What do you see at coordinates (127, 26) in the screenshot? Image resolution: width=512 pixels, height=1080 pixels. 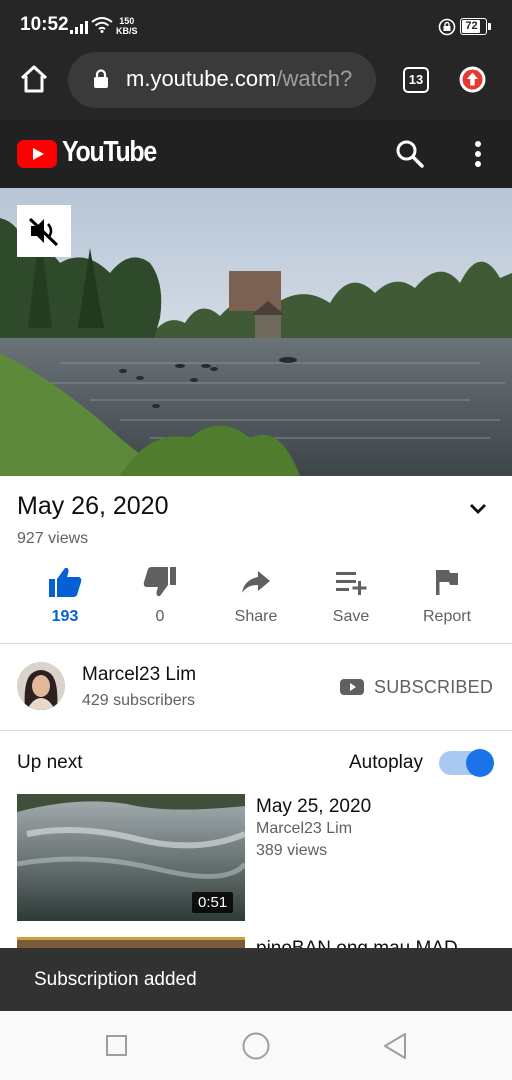 I see `network-speed: 150 KB/S` at bounding box center [127, 26].